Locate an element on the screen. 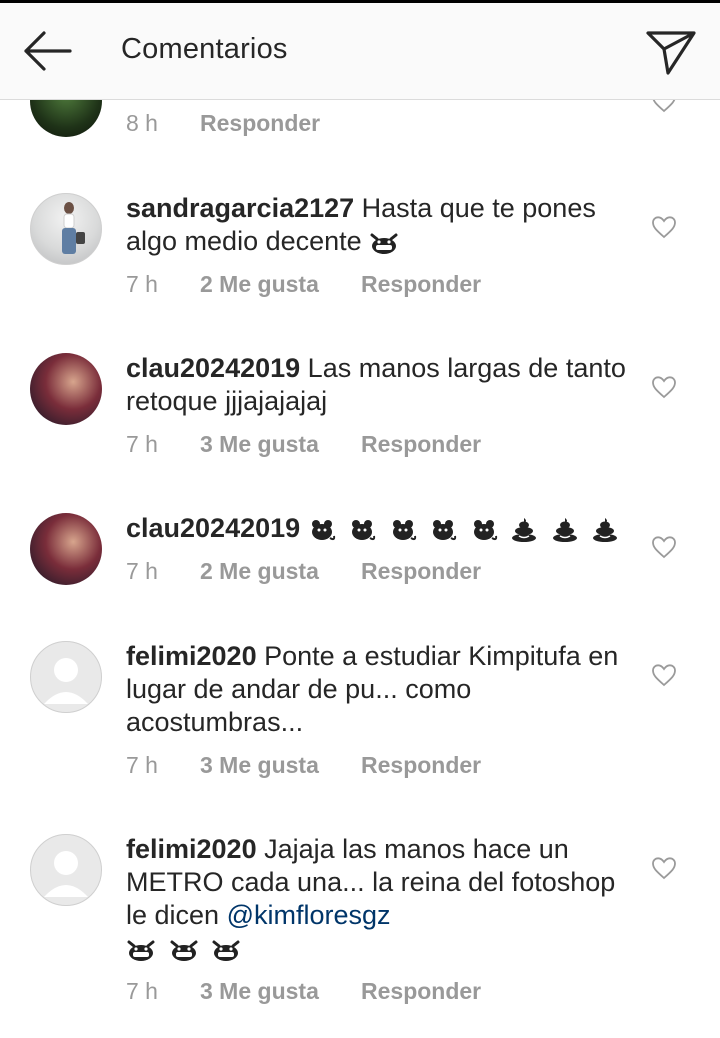 The image size is (720, 1038). send-direct-icon is located at coordinates (671, 52).